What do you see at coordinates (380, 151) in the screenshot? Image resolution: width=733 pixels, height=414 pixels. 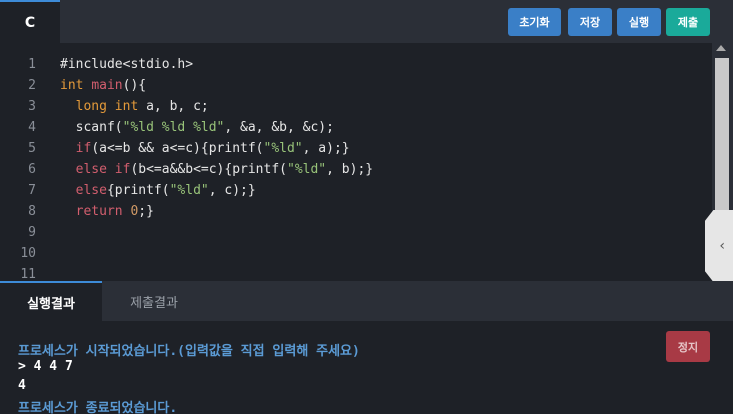 I see `code-line: if(a<=b && a<=c){printf("%ld", a);}` at bounding box center [380, 151].